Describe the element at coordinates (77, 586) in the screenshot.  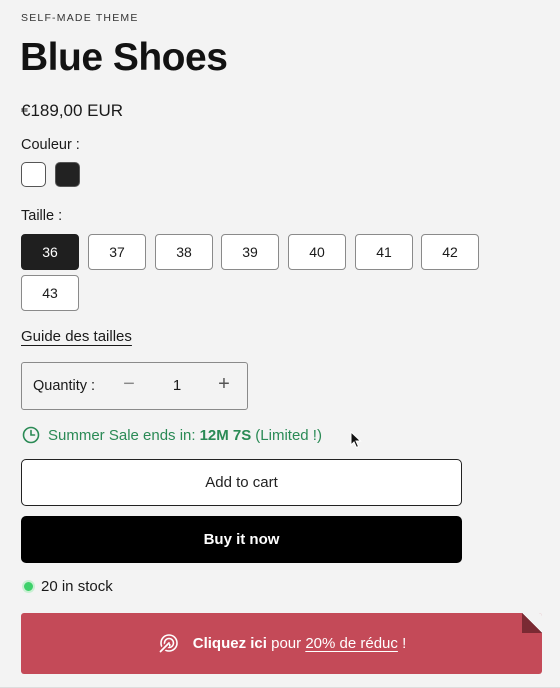
I see `stock-text: 20 in stock` at that location.